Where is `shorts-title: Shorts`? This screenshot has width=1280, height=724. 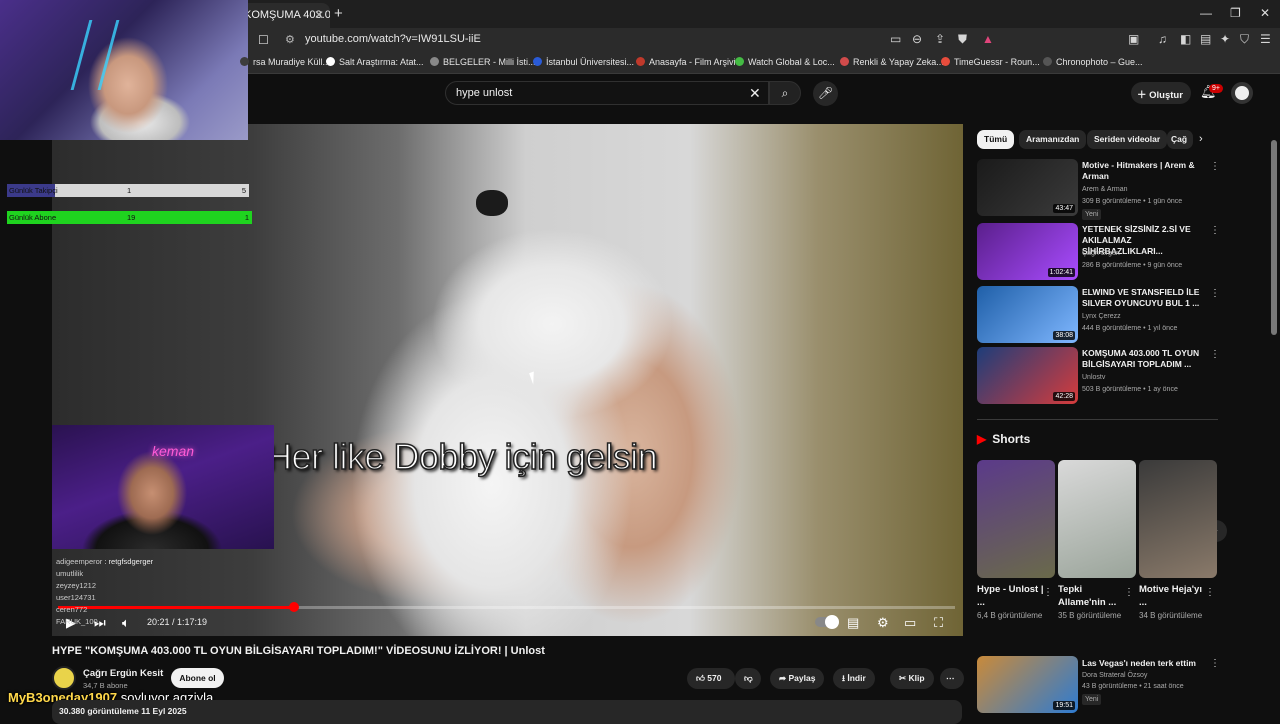
shorts-title: Shorts is located at coordinates (1011, 439).